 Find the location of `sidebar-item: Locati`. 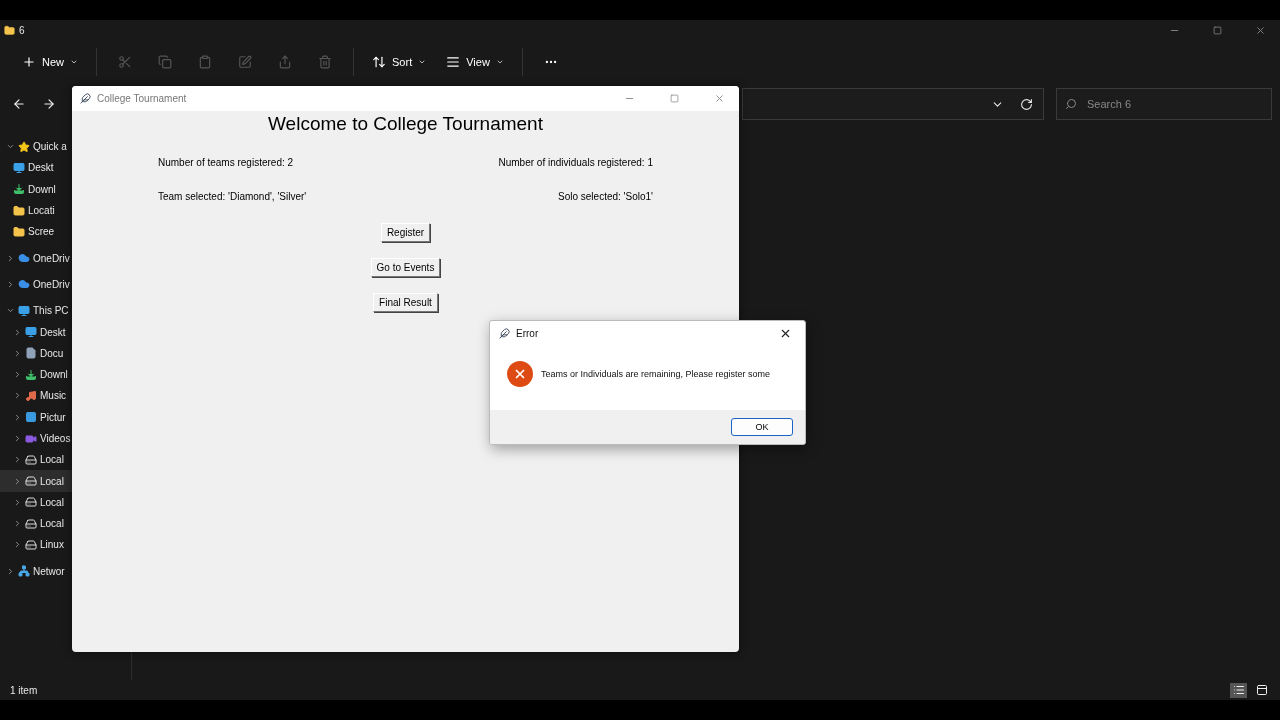

sidebar-item: Locati is located at coordinates (36, 210).